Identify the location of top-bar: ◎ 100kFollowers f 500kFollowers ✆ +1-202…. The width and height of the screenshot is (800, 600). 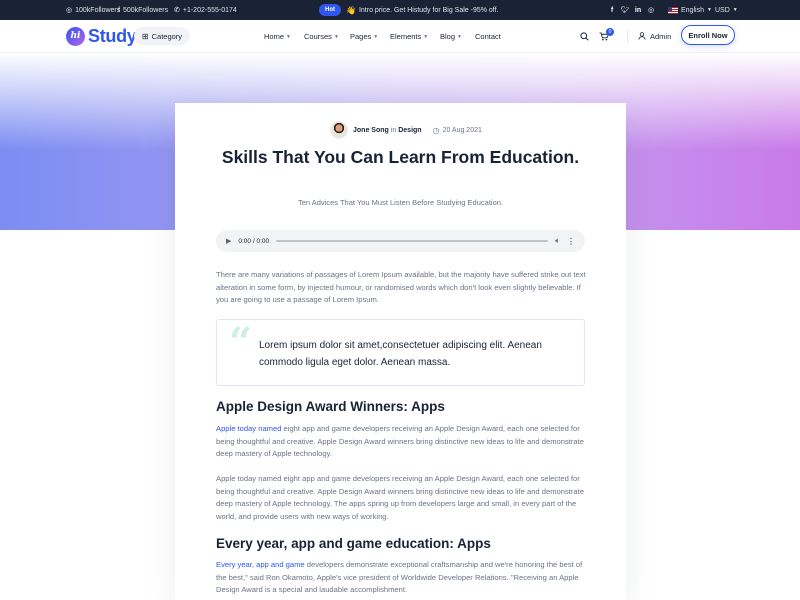
(400, 10).